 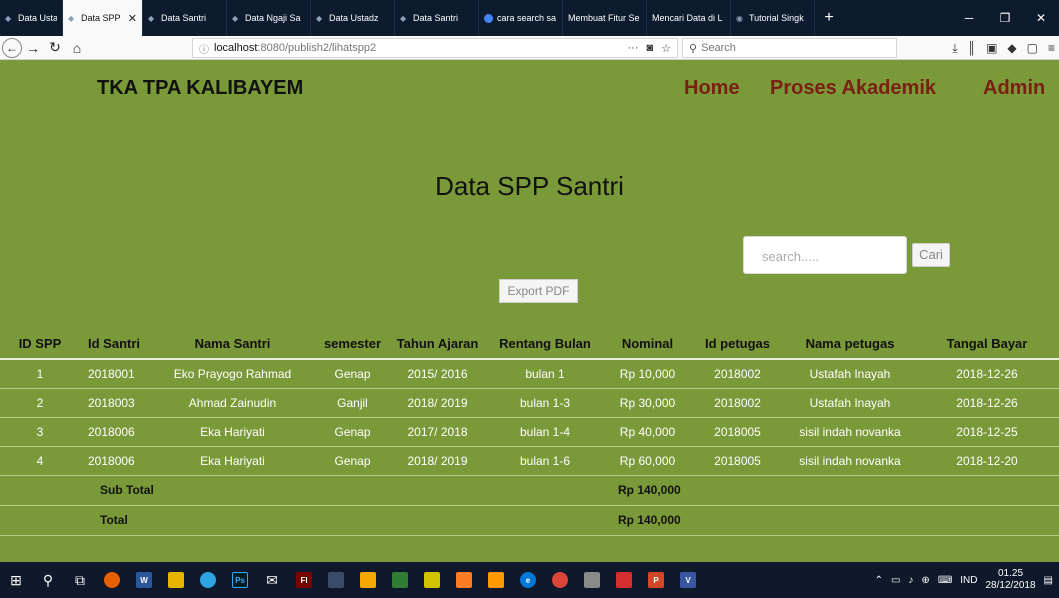 I want to click on word-icon: W, so click(x=144, y=580).